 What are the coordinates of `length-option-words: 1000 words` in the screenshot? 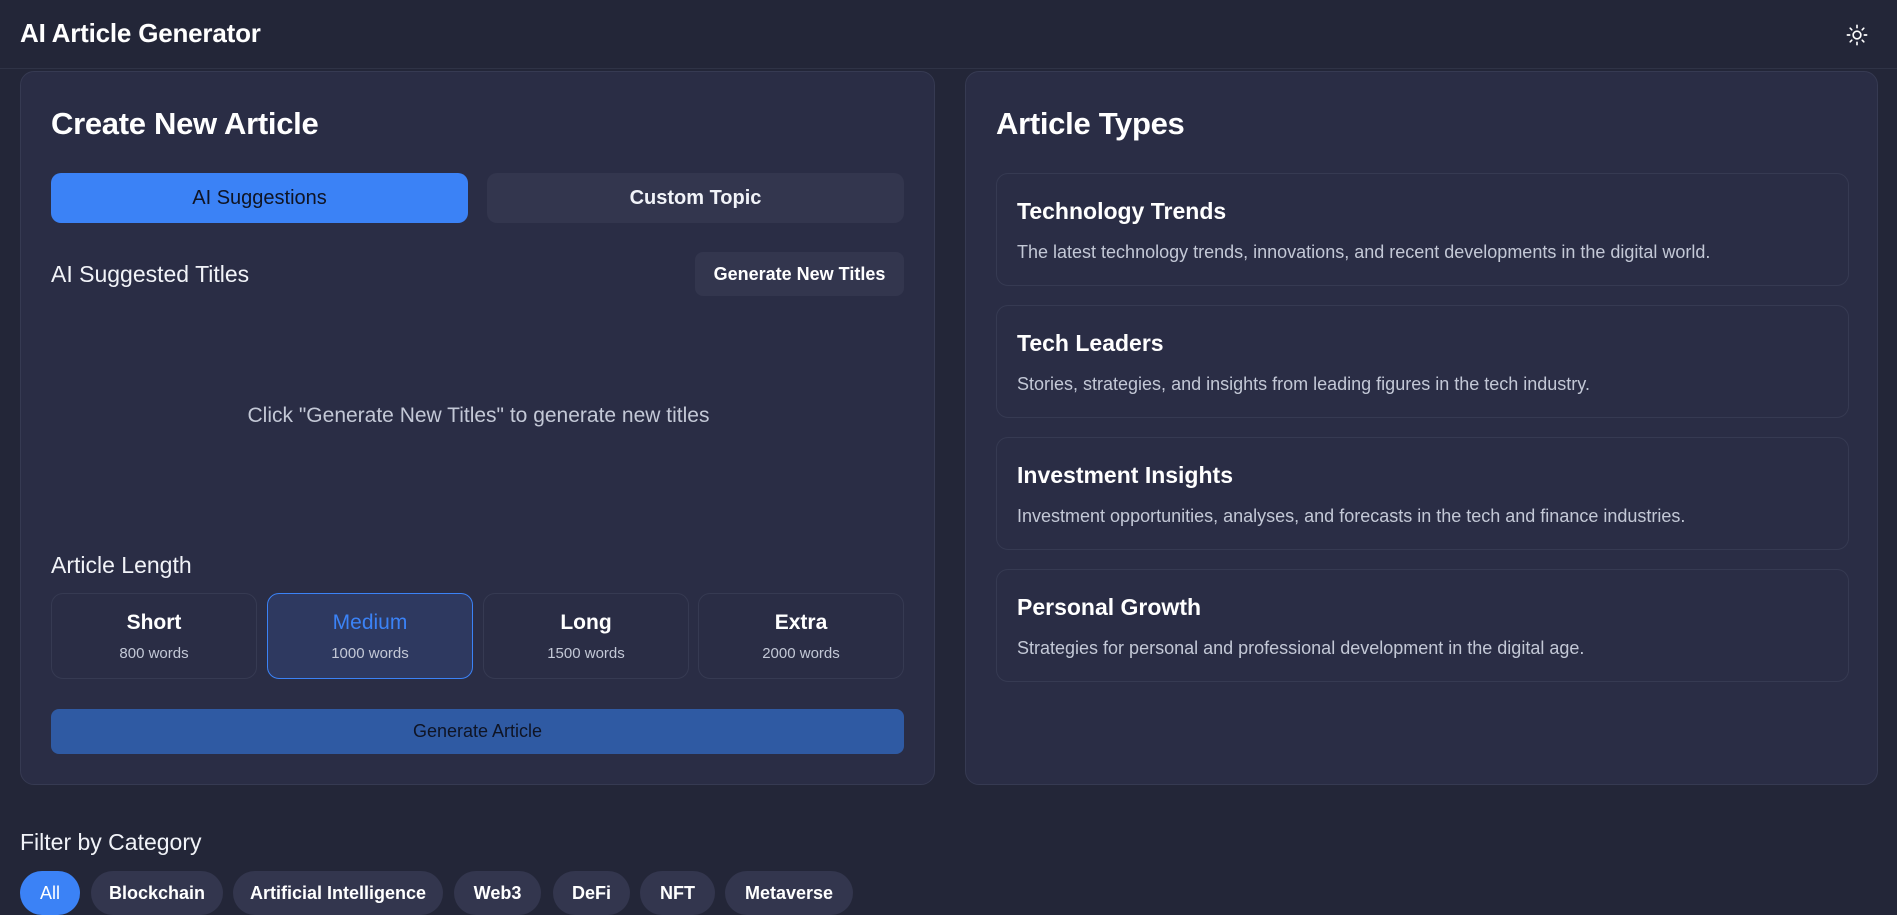 It's located at (370, 653).